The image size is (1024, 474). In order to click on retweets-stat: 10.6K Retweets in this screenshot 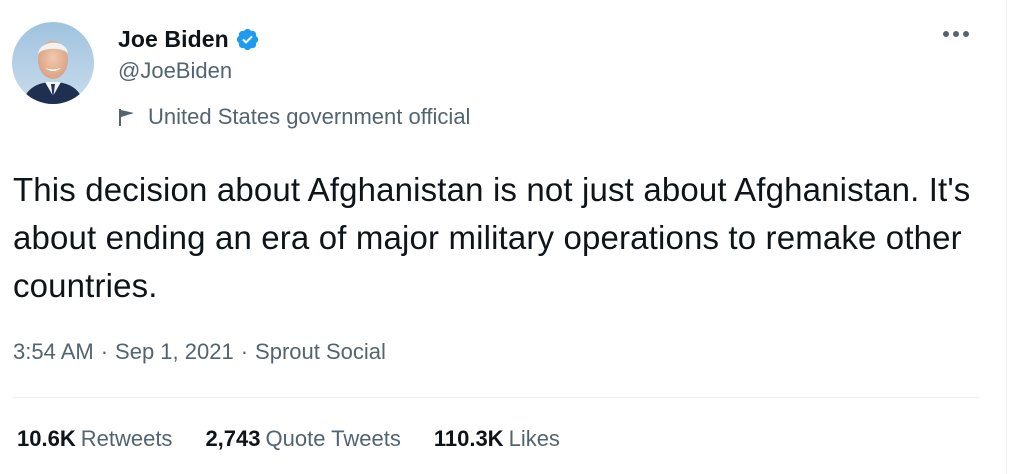, I will do `click(94, 439)`.